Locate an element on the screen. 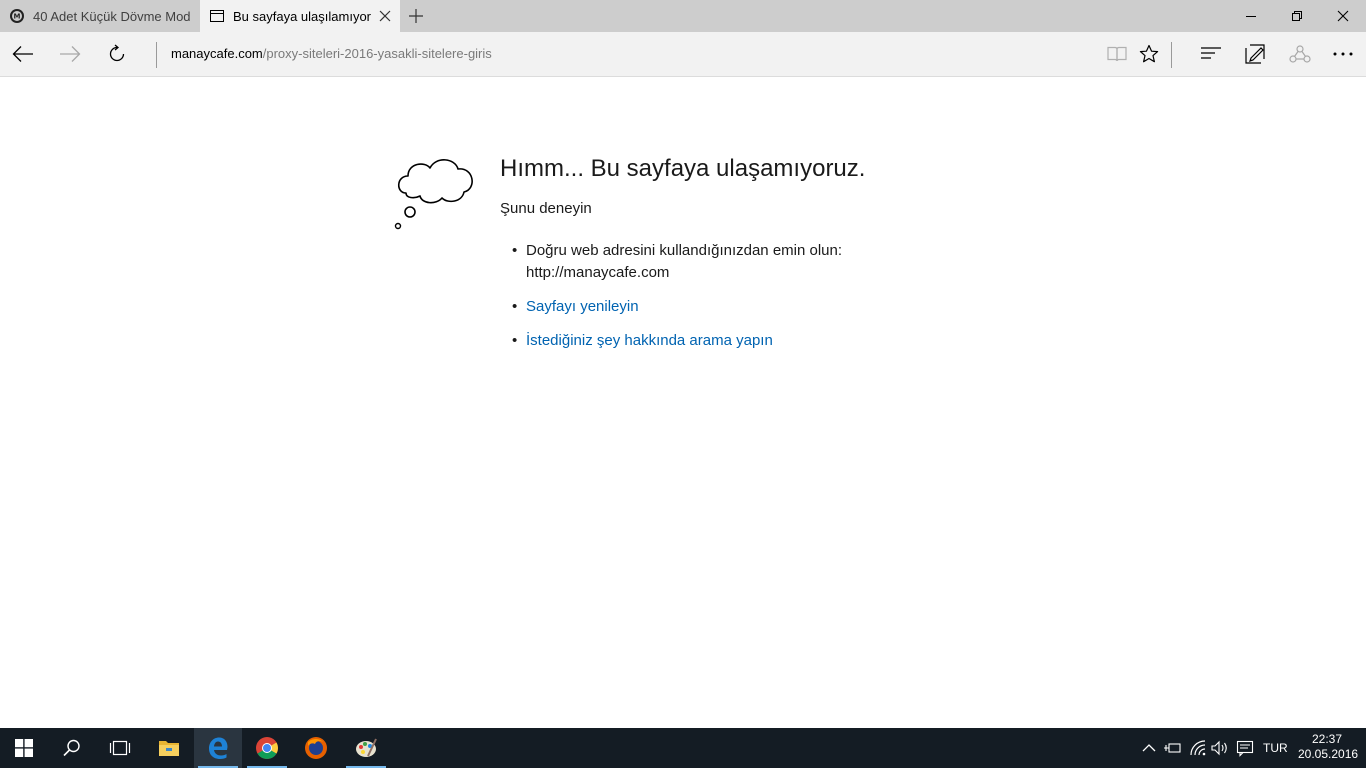  more-options-button is located at coordinates (1343, 54).